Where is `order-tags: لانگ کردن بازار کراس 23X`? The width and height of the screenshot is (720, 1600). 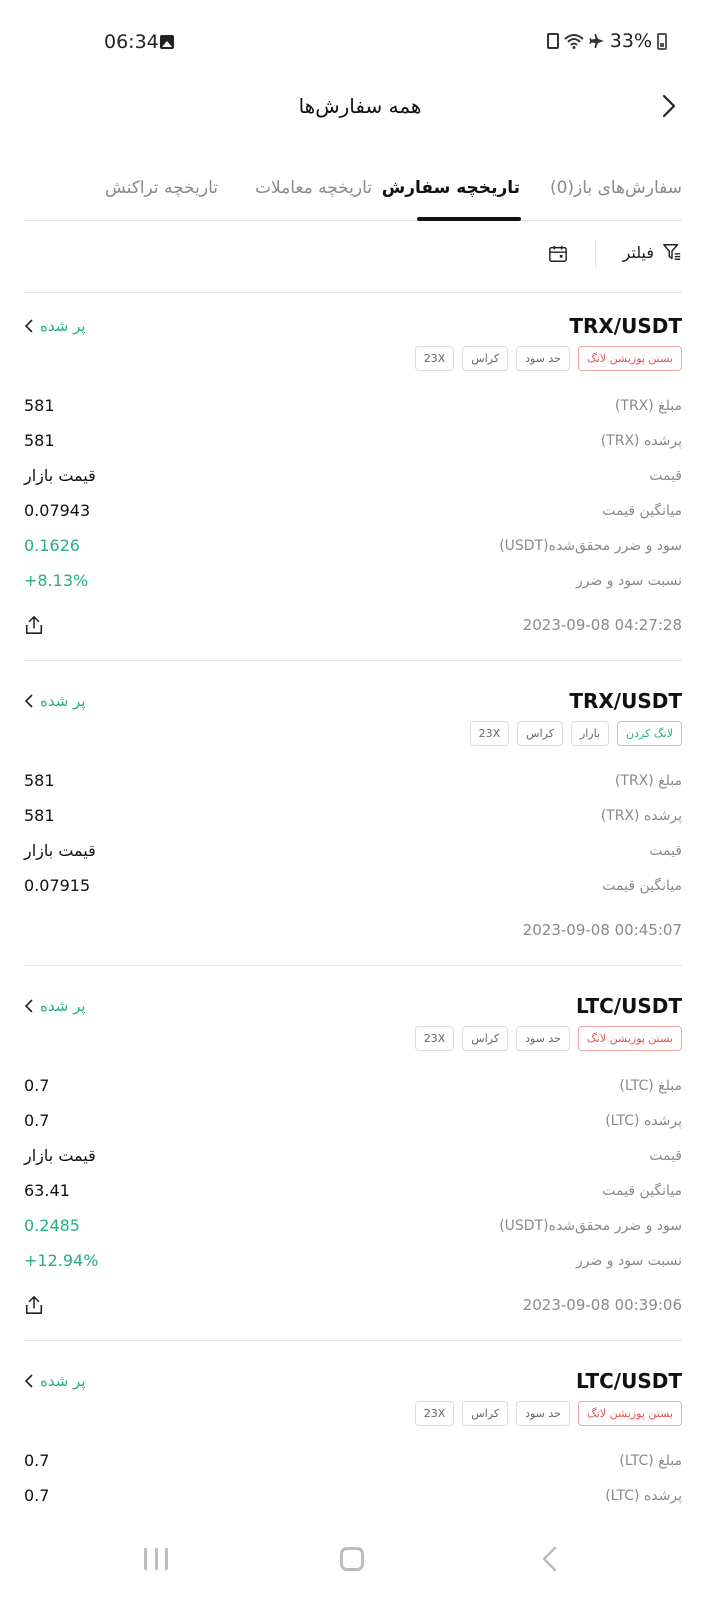
order-tags: لانگ کردن بازار کراس 23X is located at coordinates (575, 733).